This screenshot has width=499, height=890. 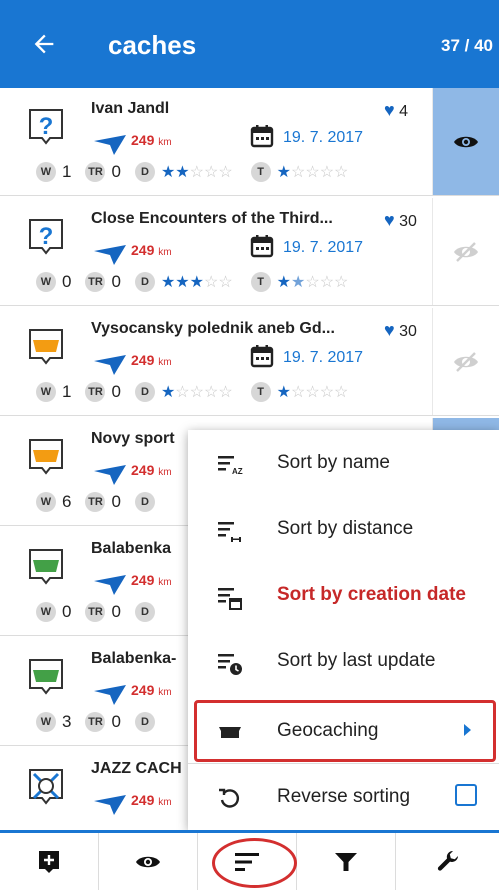 What do you see at coordinates (371, 594) in the screenshot?
I see `menu-item-label: Sort by creation date` at bounding box center [371, 594].